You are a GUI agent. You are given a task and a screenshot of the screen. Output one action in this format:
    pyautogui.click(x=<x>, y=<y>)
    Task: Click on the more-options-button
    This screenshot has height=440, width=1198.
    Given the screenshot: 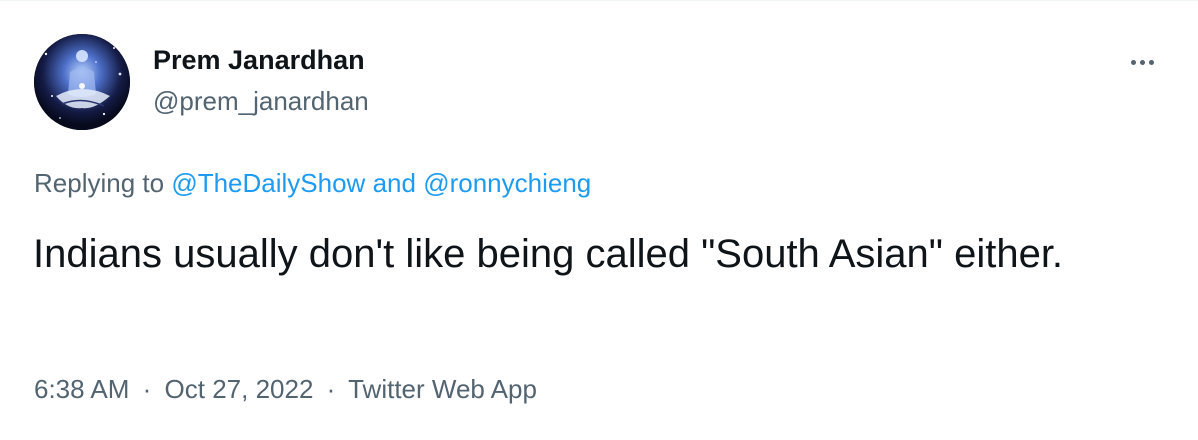 What is the action you would take?
    pyautogui.click(x=1142, y=62)
    